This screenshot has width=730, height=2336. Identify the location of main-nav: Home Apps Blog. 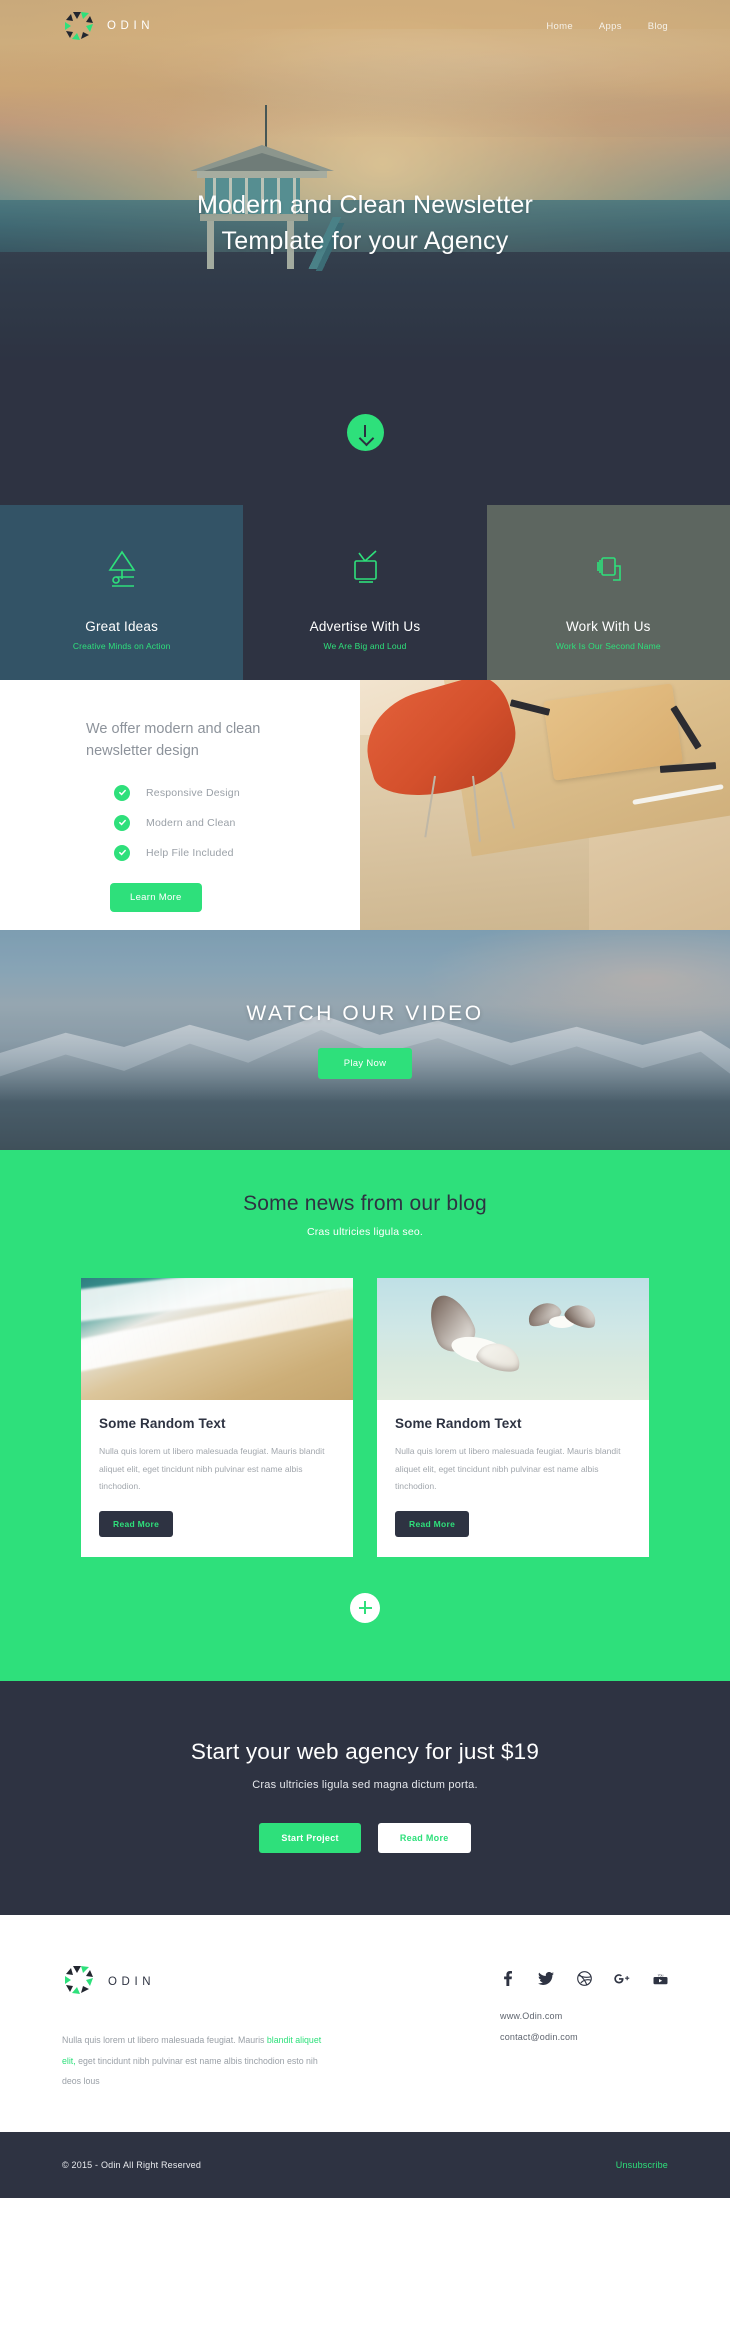
(607, 26).